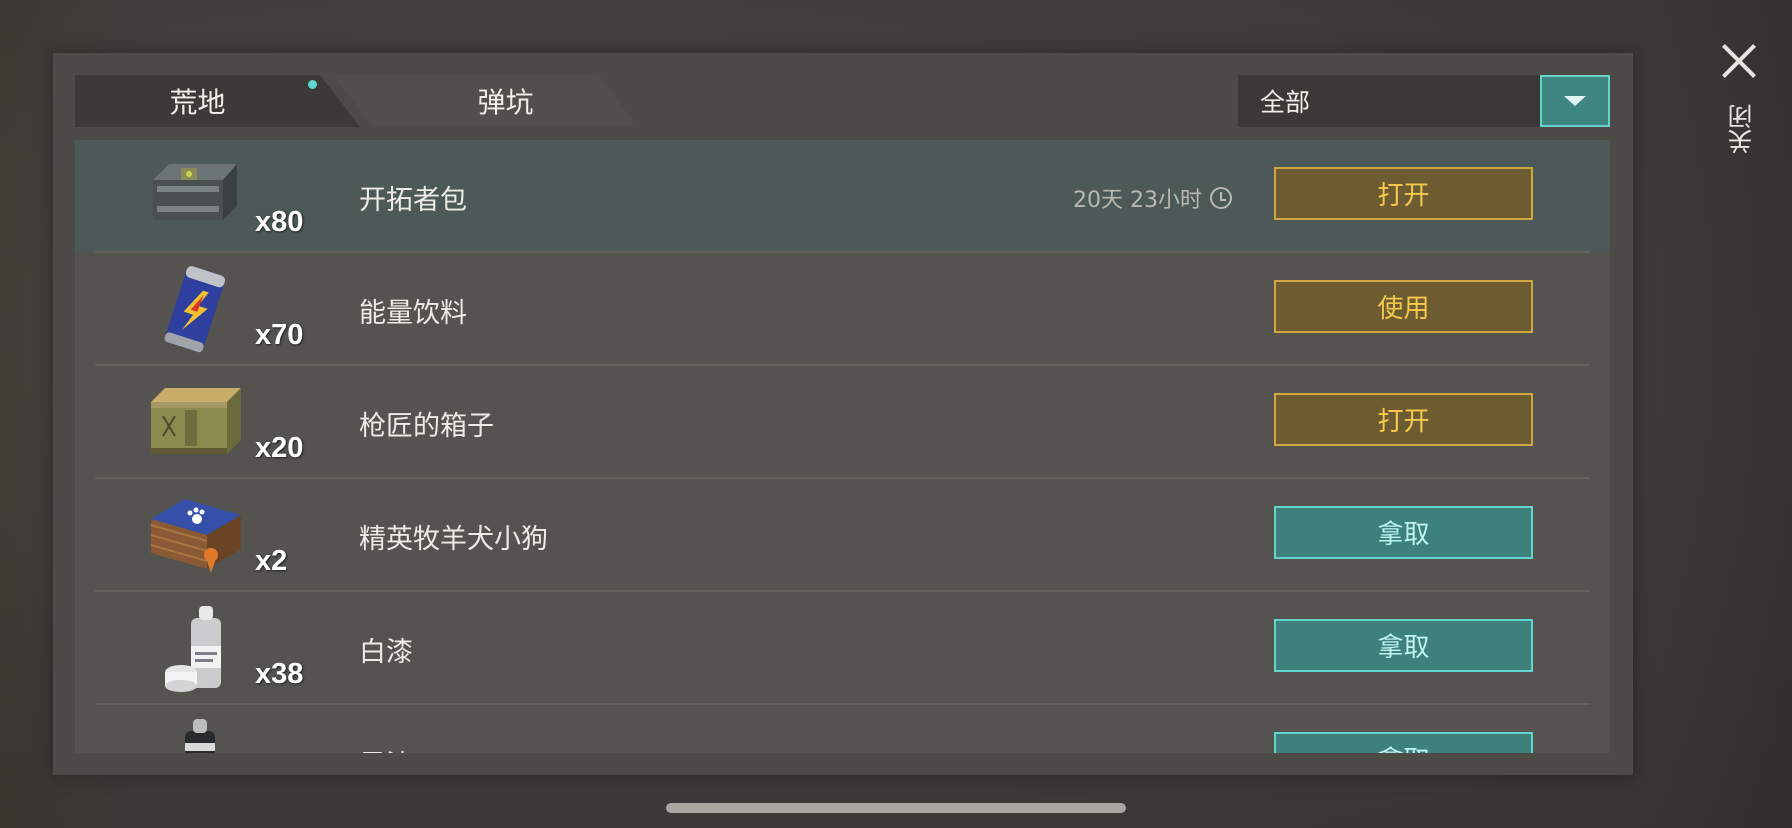  Describe the element at coordinates (1137, 200) in the screenshot. I see `timer-text: 20天 23小时` at that location.